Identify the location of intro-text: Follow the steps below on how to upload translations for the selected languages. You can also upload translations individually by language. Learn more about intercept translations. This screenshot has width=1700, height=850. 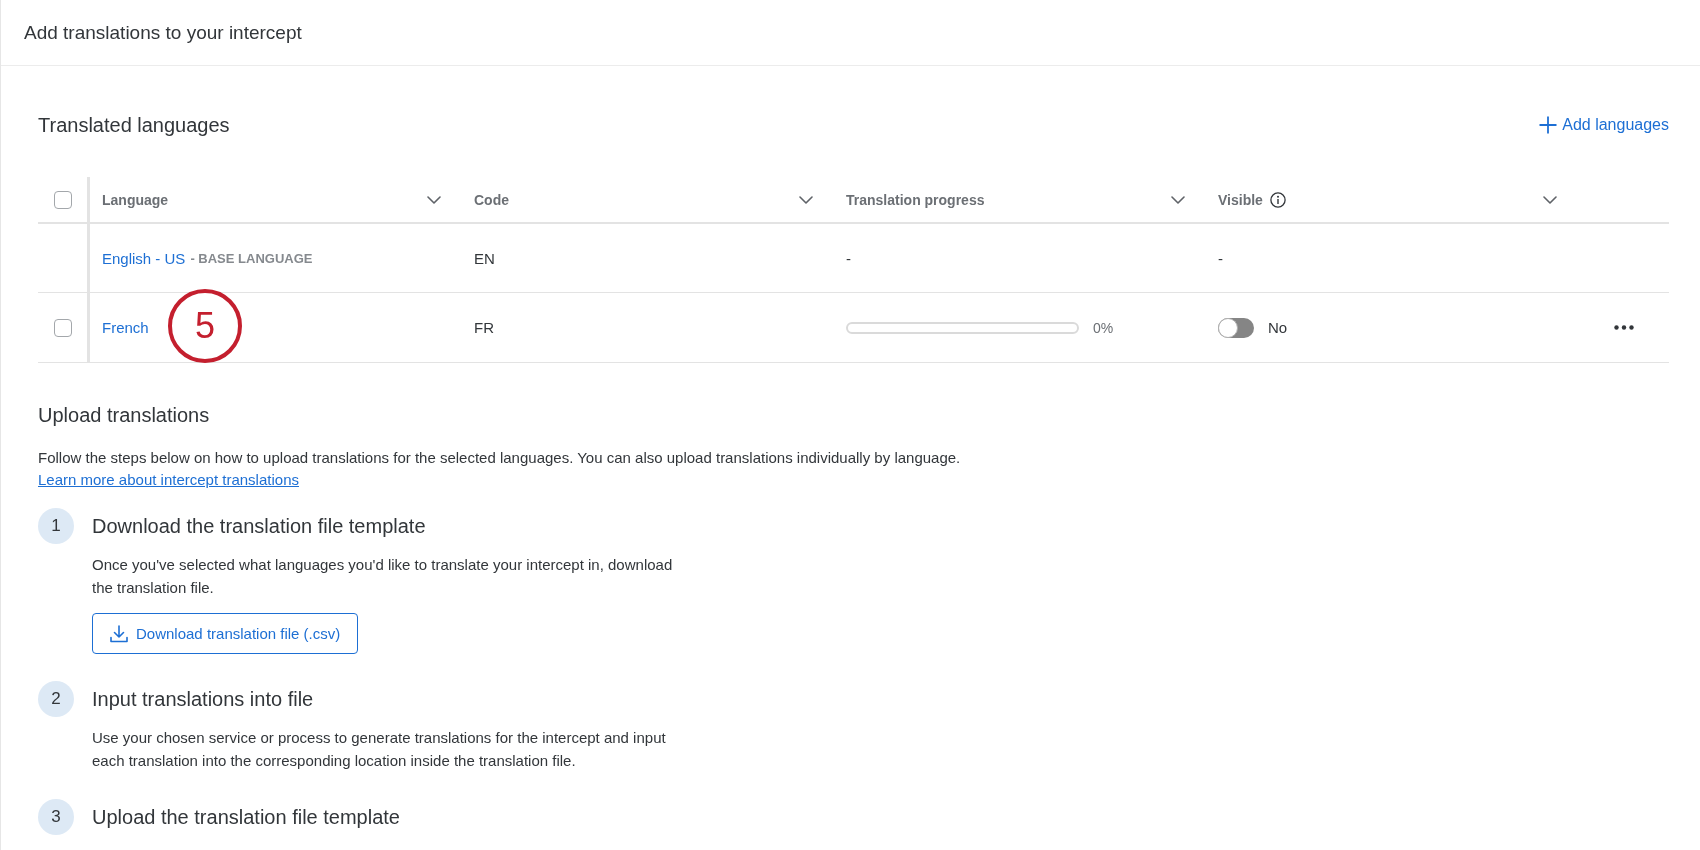
(500, 469).